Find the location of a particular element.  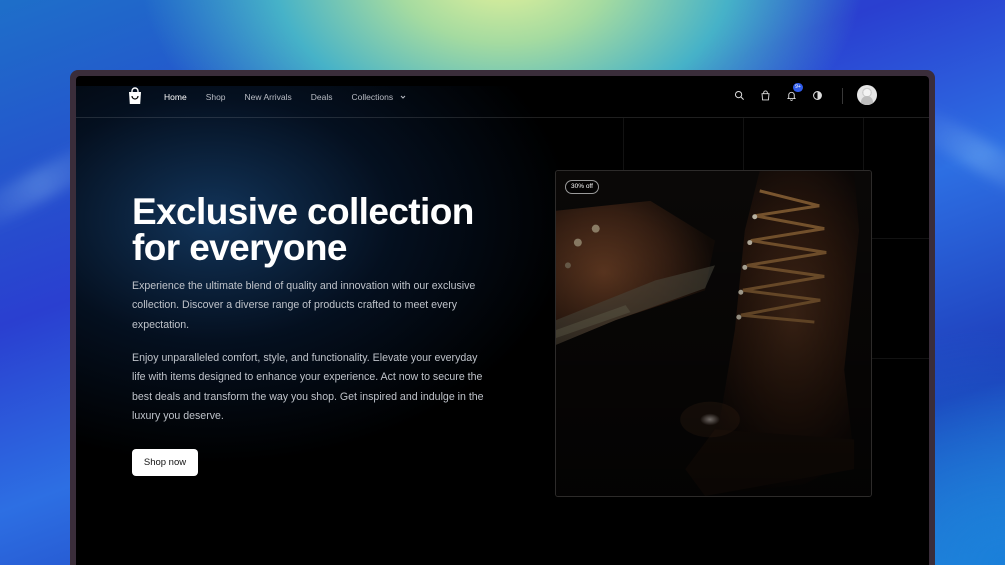

nav-links: Home Shop New Arrivals Deals Collections is located at coordinates (285, 97).